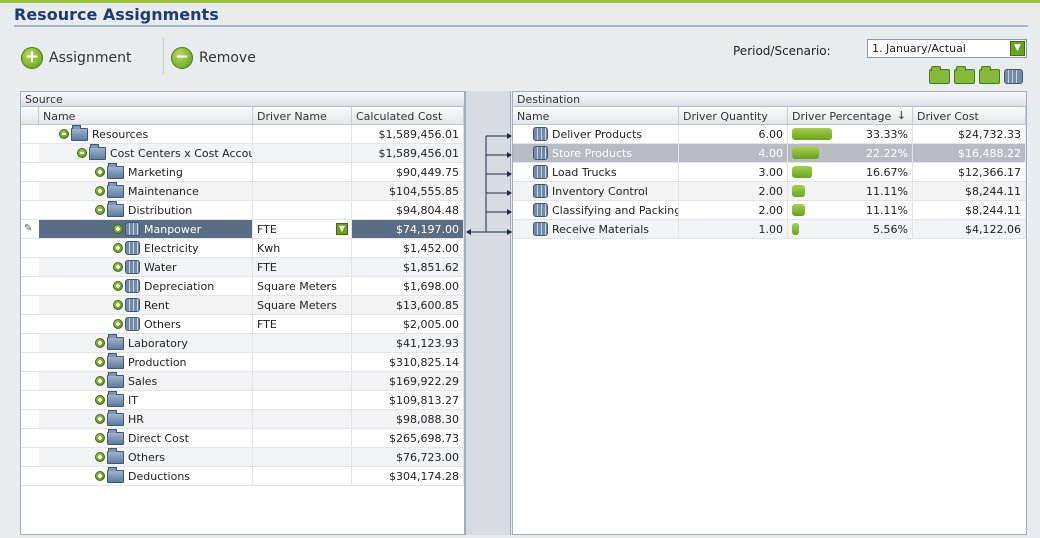 This screenshot has height=538, width=1040. I want to click on resource-grid-icon, so click(1013, 76).